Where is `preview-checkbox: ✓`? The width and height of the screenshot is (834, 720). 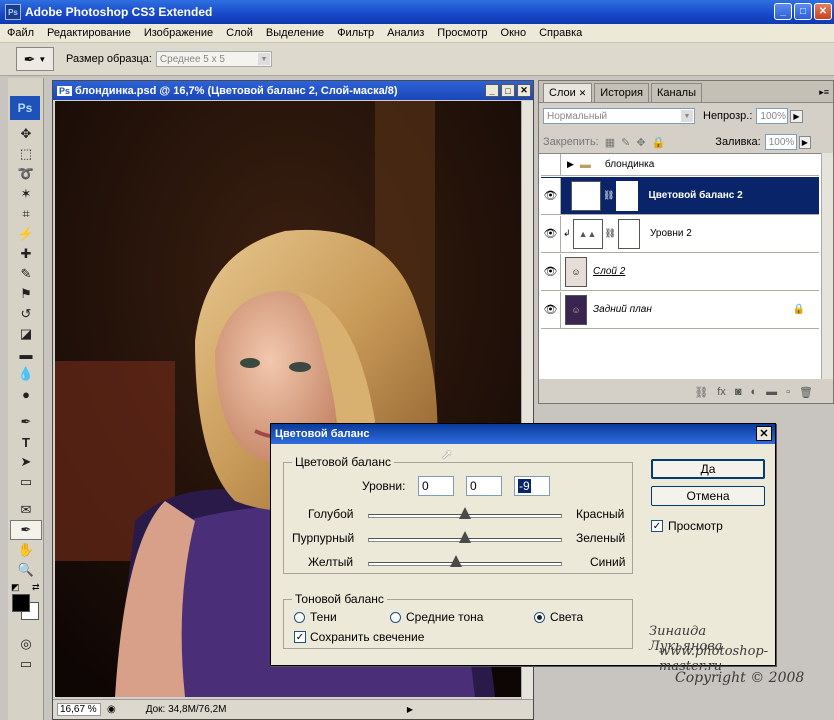
preview-checkbox: ✓ is located at coordinates (657, 526).